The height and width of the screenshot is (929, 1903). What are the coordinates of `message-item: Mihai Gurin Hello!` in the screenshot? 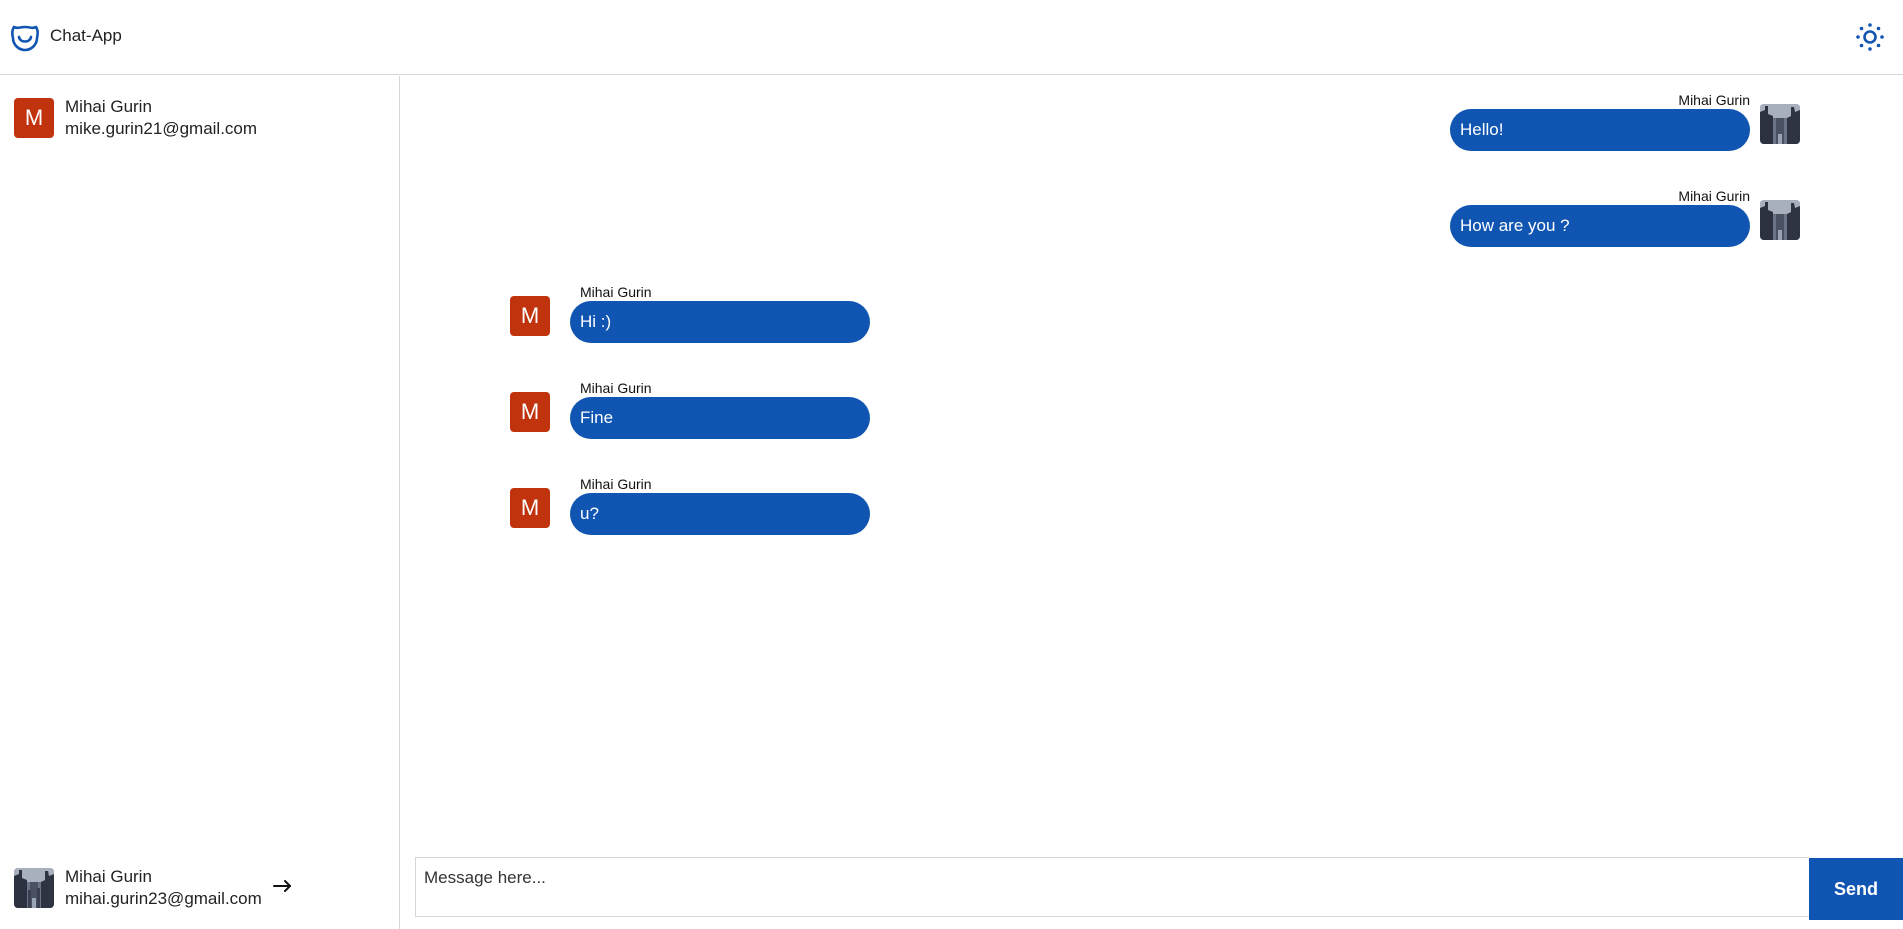 It's located at (1630, 122).